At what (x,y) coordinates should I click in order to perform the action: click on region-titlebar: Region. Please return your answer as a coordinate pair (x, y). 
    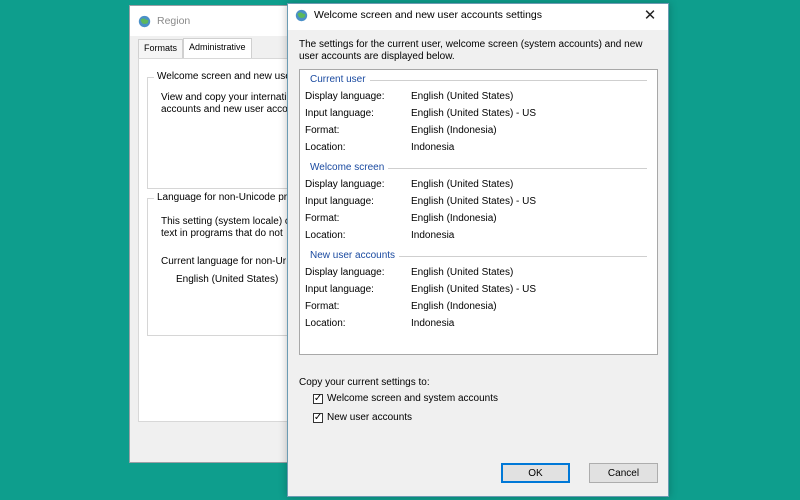
    Looking at the image, I should click on (164, 21).